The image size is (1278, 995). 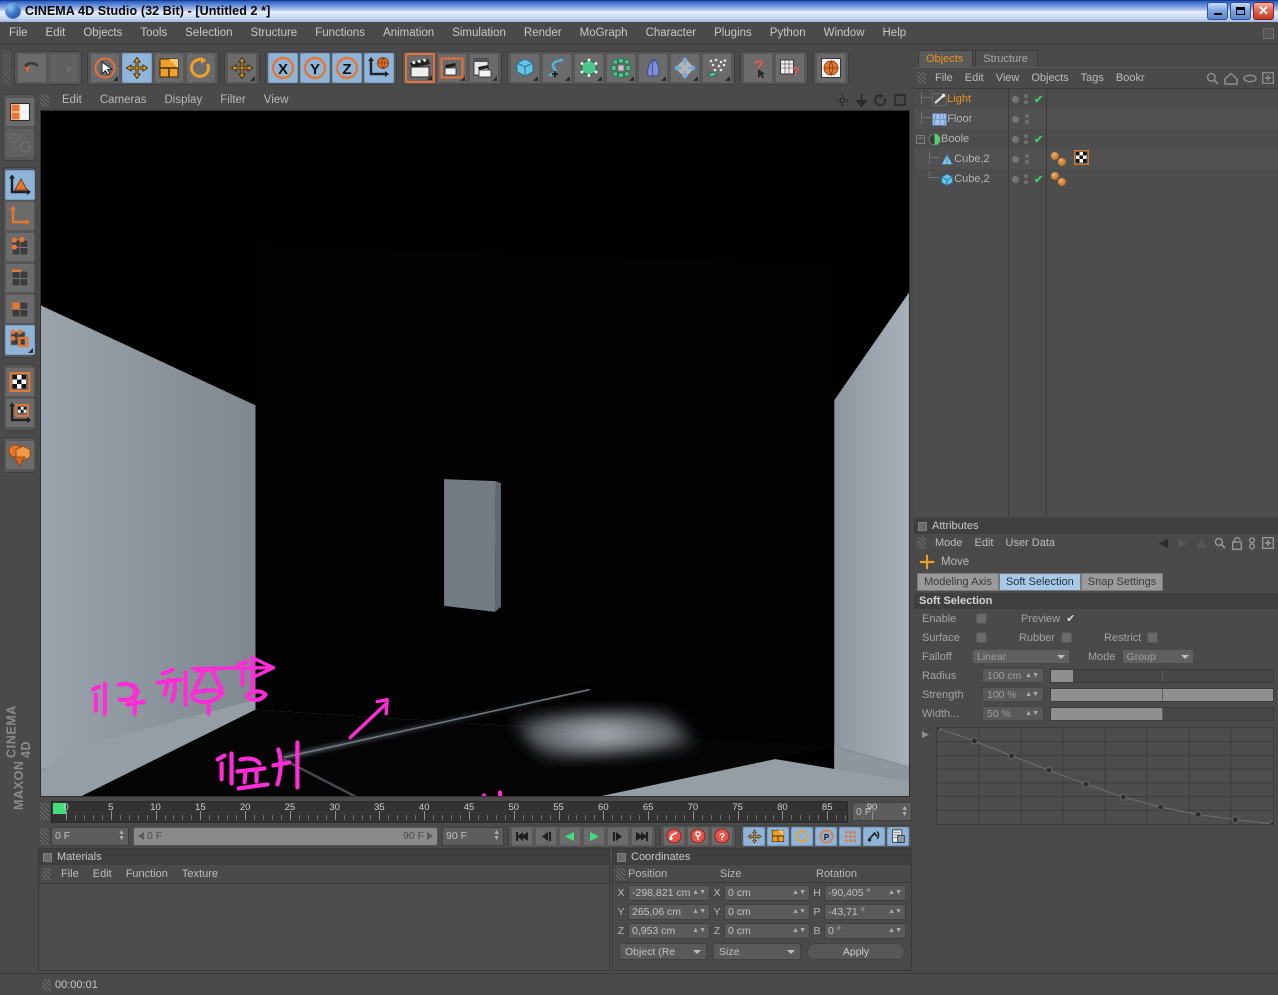 What do you see at coordinates (6, 68) in the screenshot?
I see `toolbar-grip` at bounding box center [6, 68].